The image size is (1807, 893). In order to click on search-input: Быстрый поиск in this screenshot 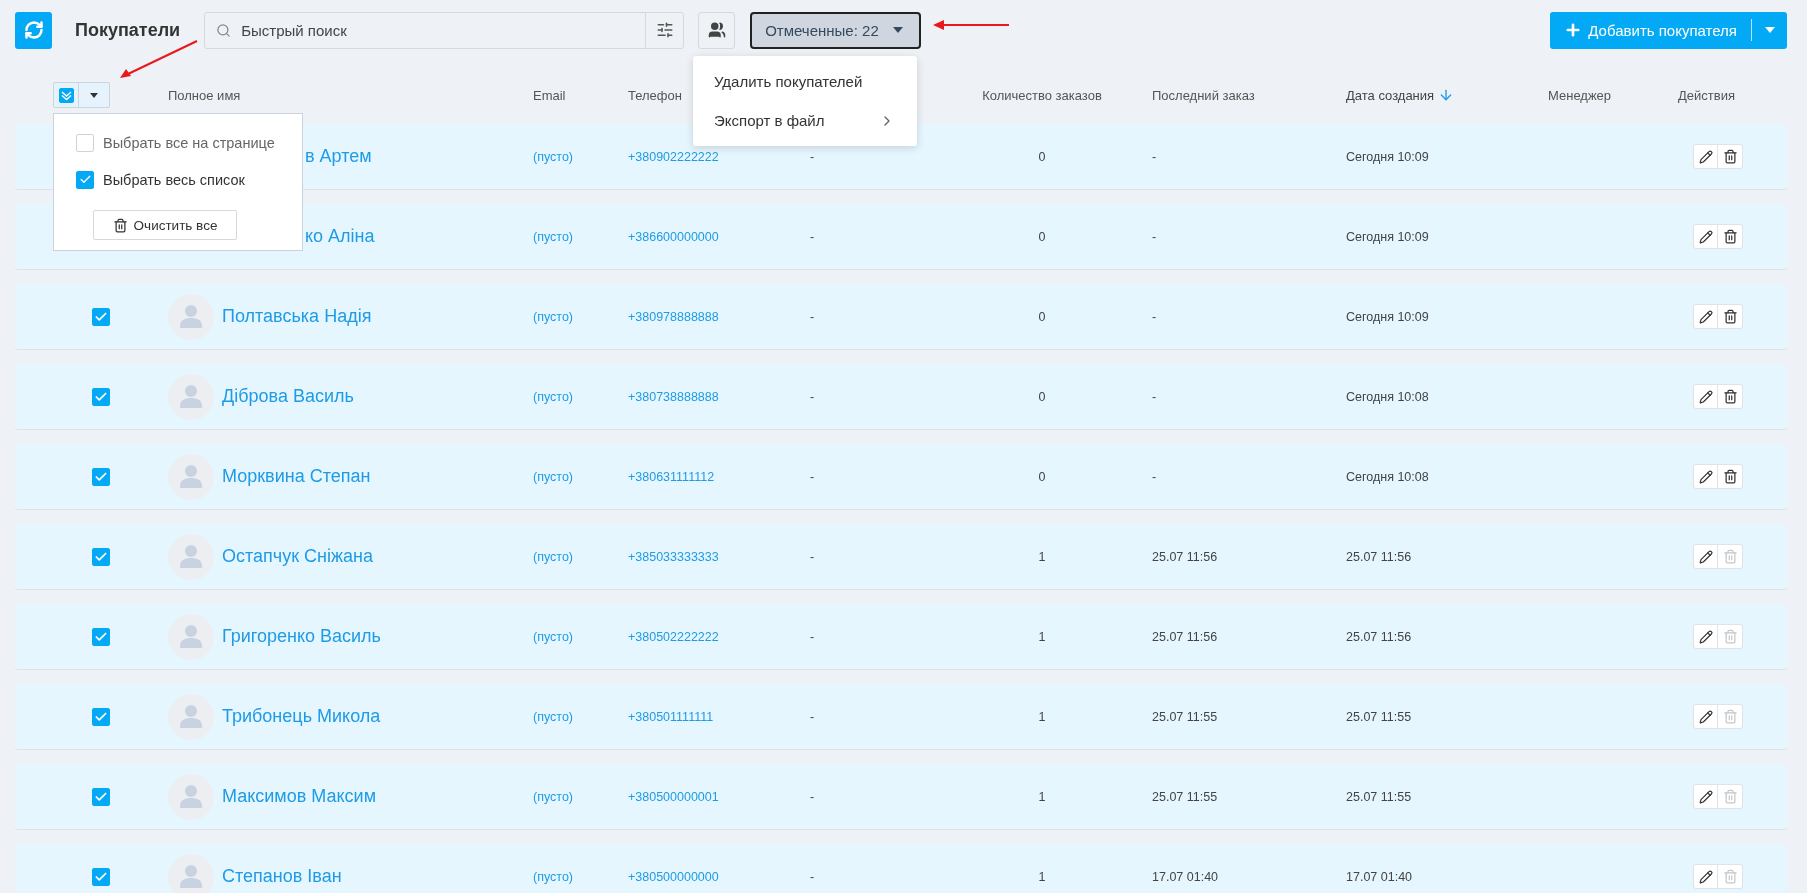, I will do `click(442, 30)`.